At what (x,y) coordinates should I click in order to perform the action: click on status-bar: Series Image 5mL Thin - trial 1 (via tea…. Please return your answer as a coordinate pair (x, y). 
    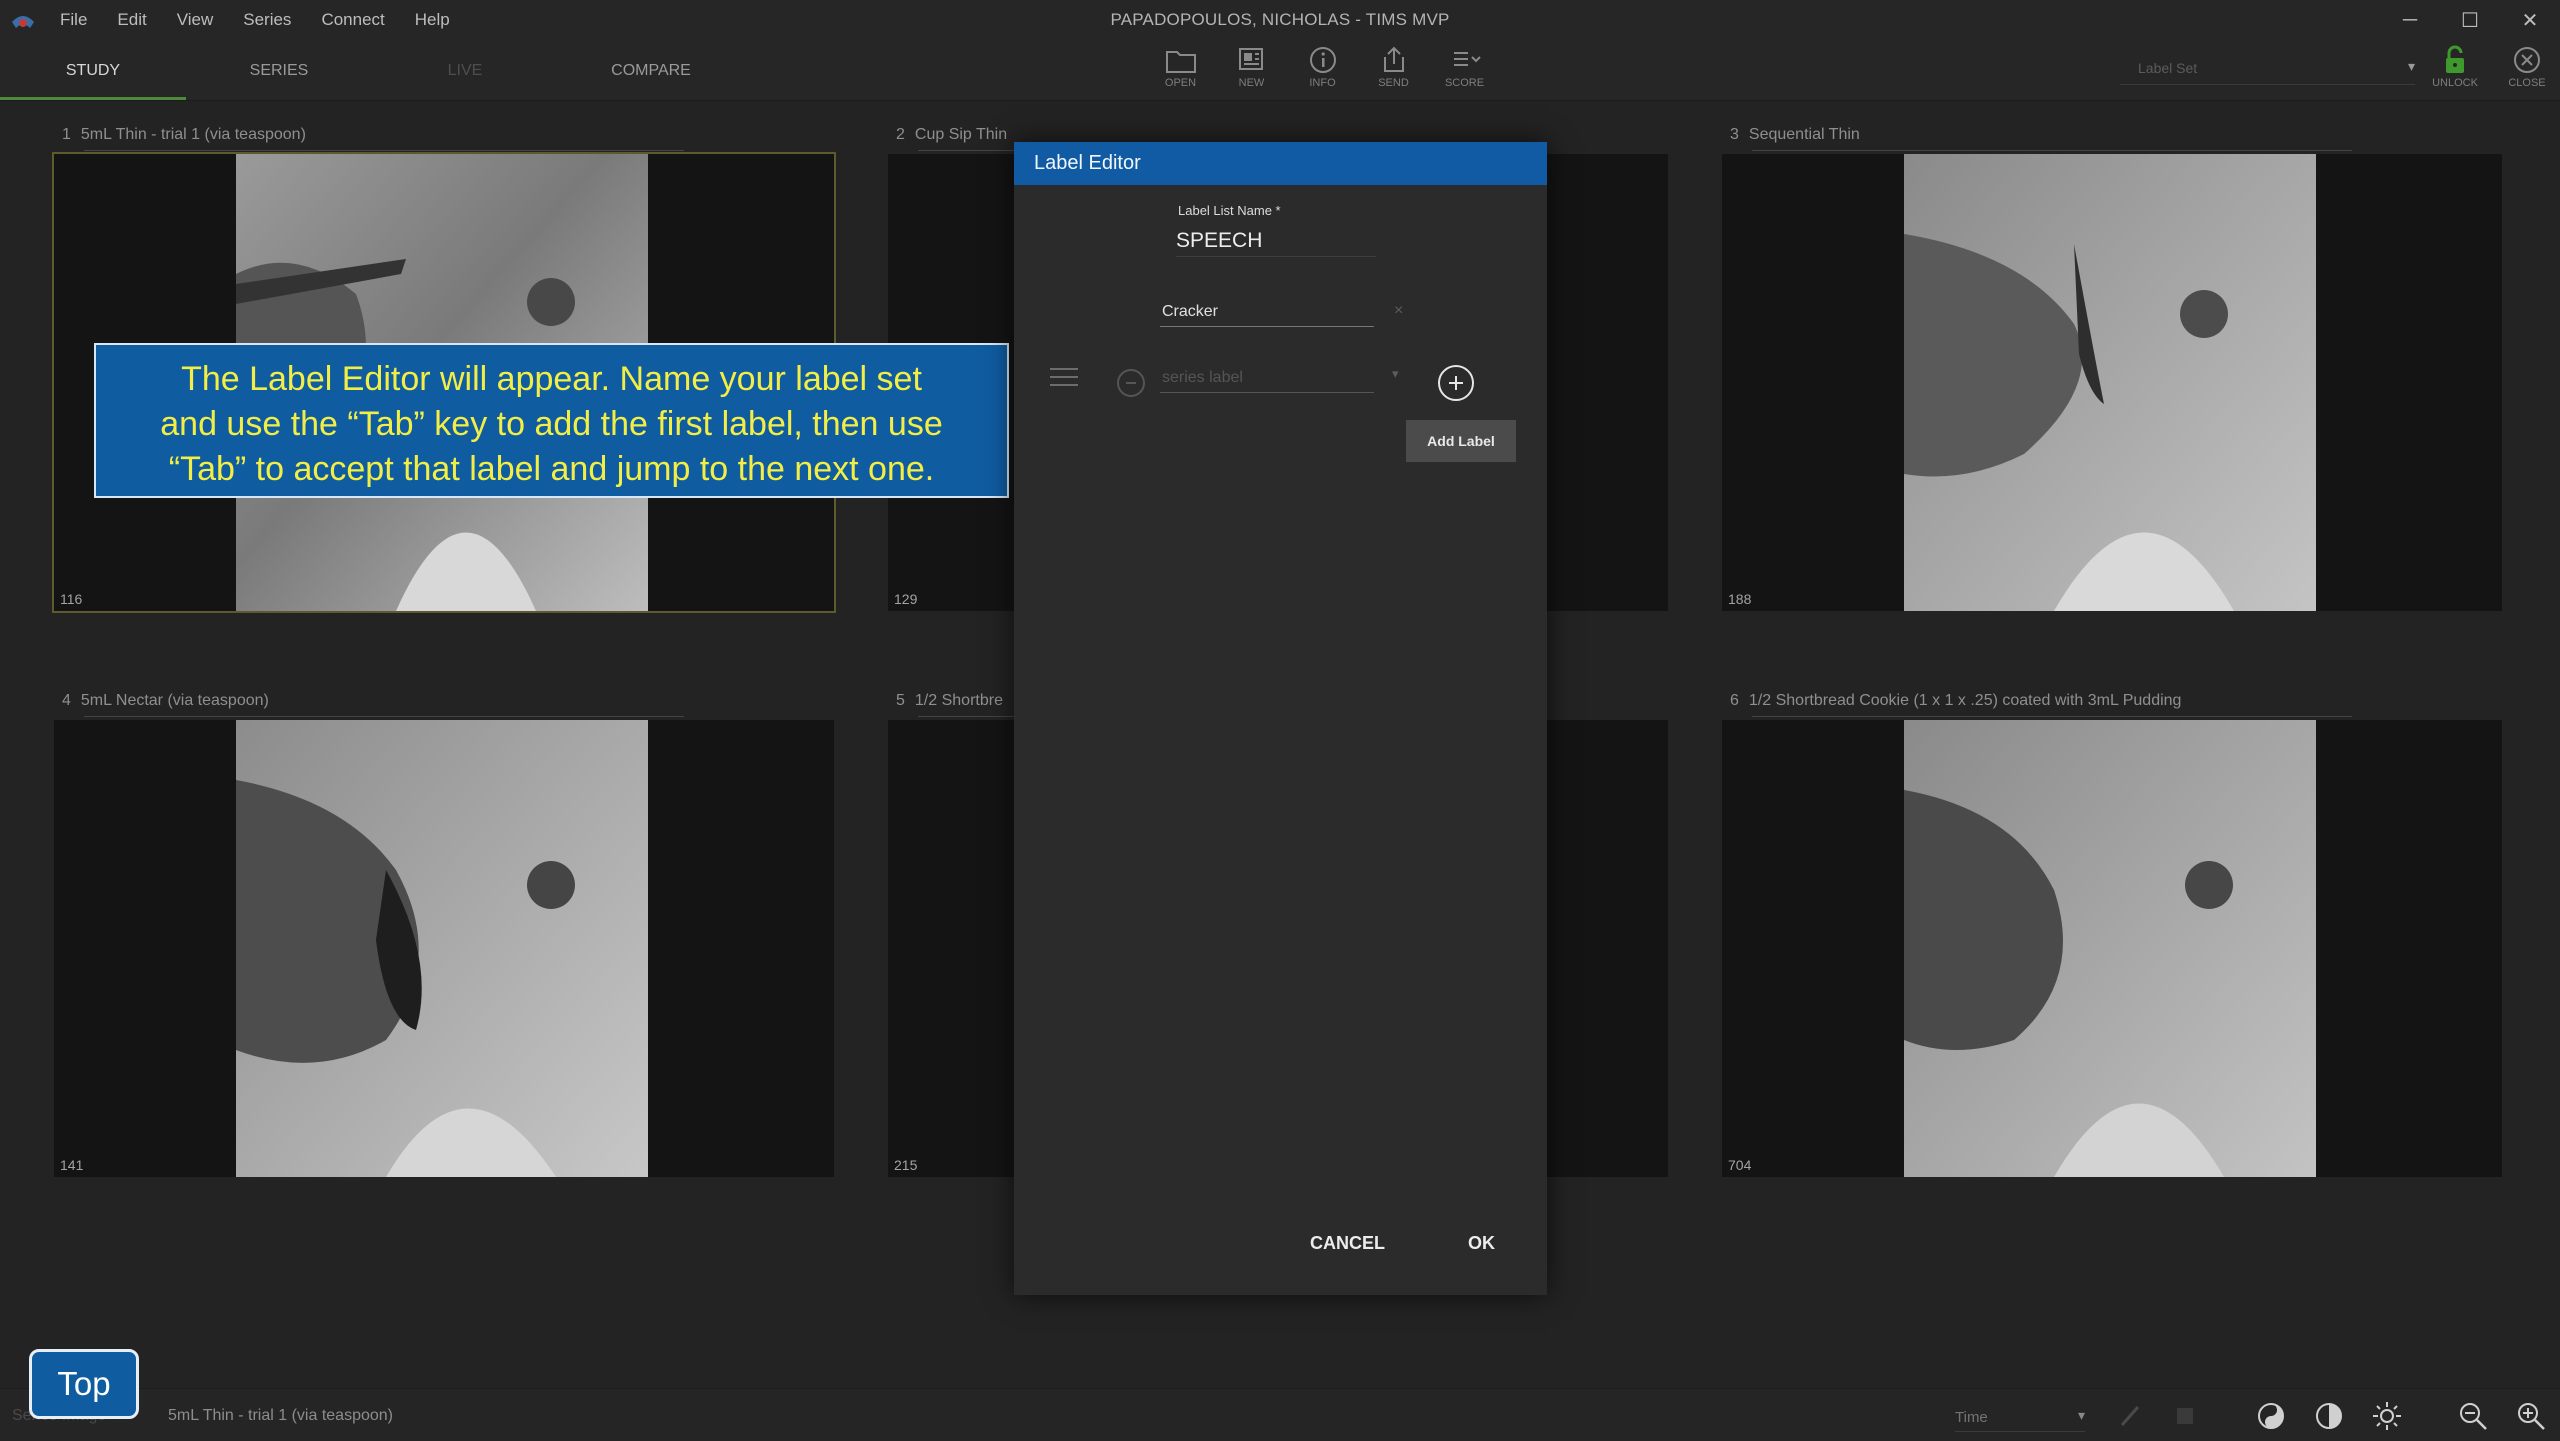
    Looking at the image, I should click on (1280, 1414).